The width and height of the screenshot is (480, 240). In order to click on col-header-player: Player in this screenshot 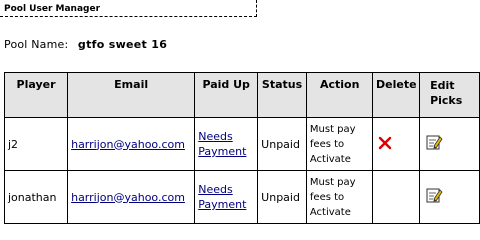, I will do `click(36, 95)`.